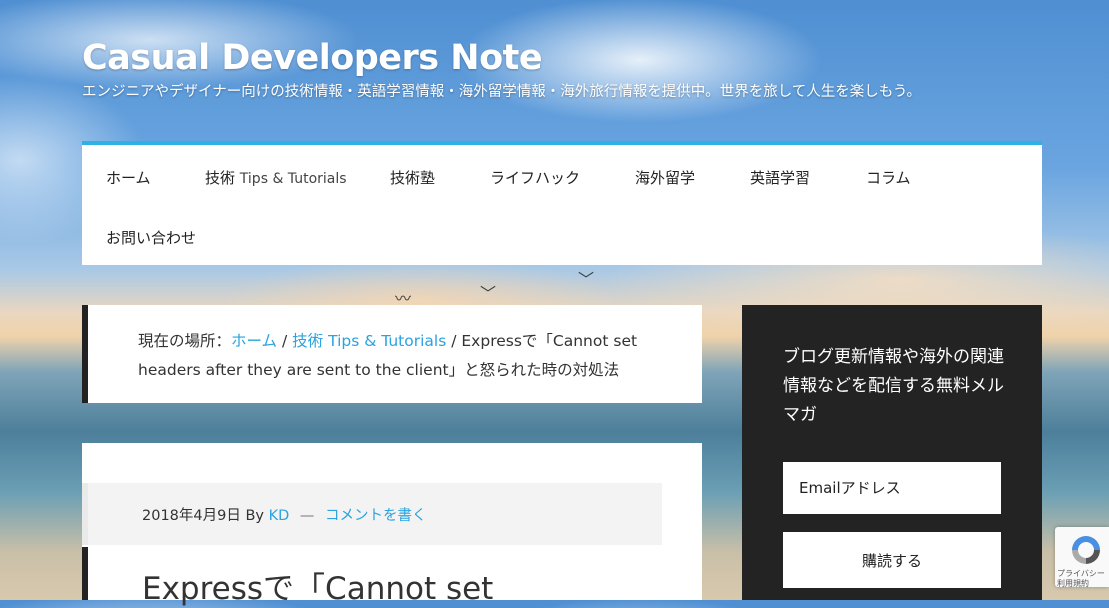 This screenshot has width=1109, height=608. I want to click on nav-item-label: ホーム, so click(128, 178).